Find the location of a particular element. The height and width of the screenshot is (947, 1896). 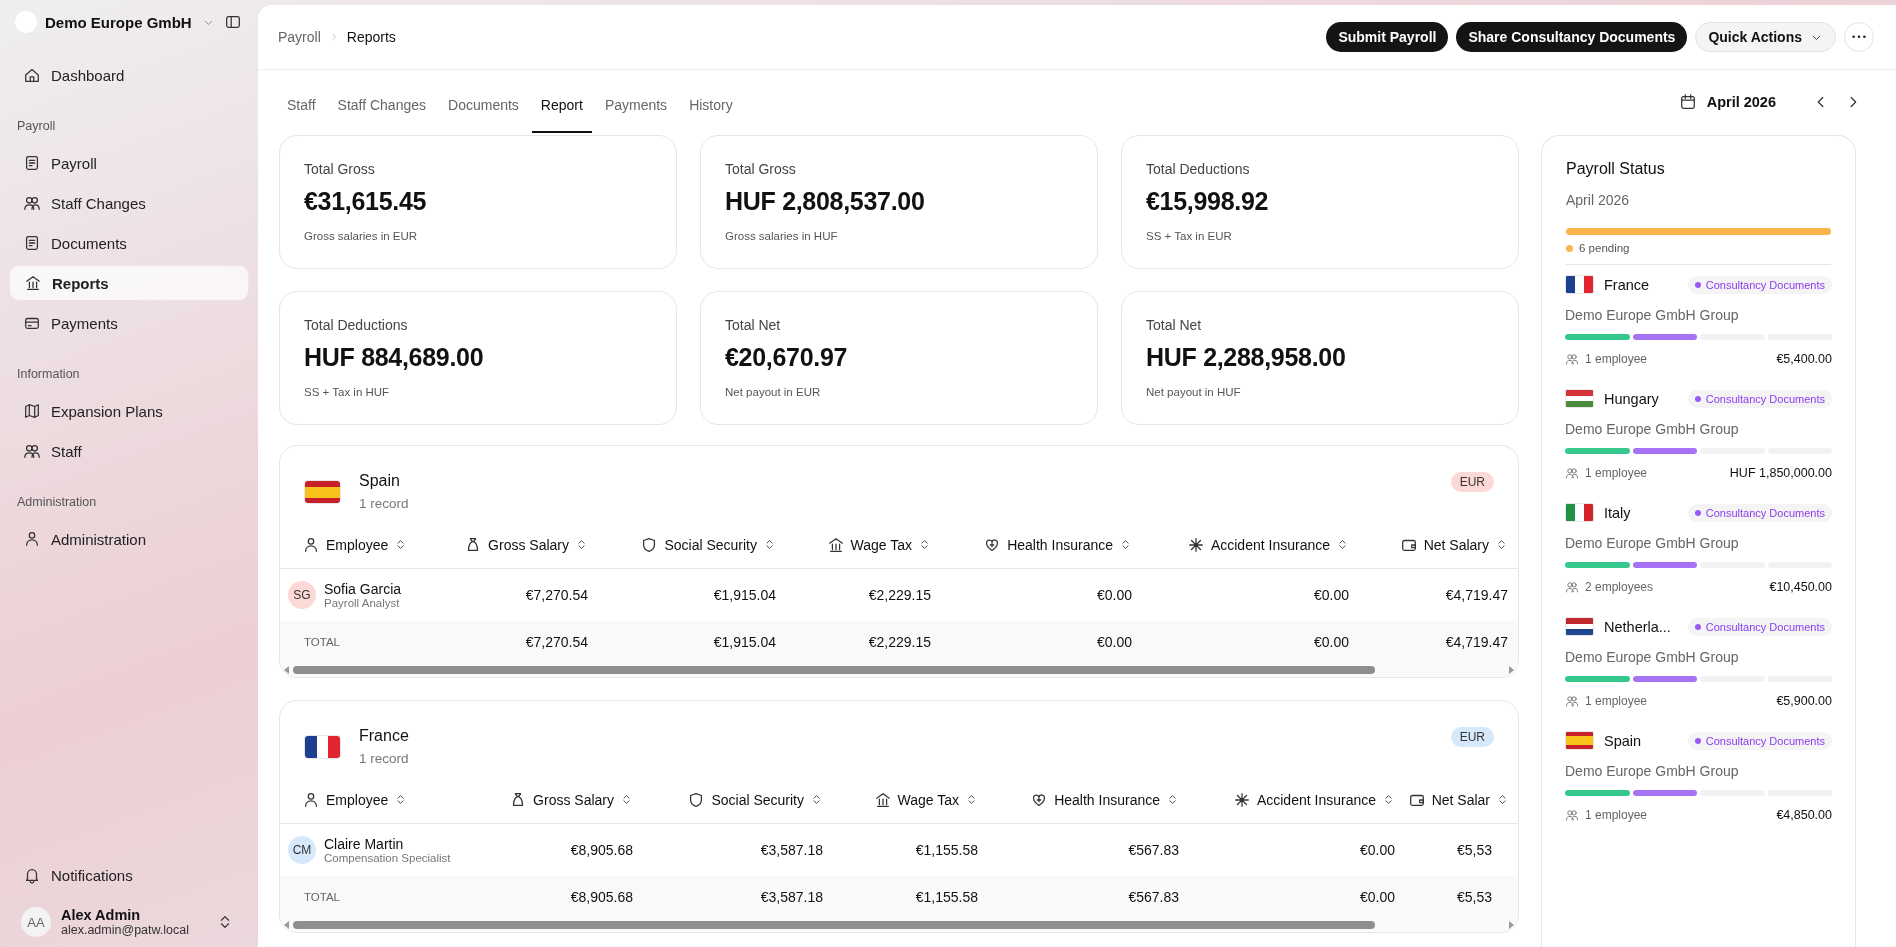

amount: €4,850.00 is located at coordinates (1804, 815).